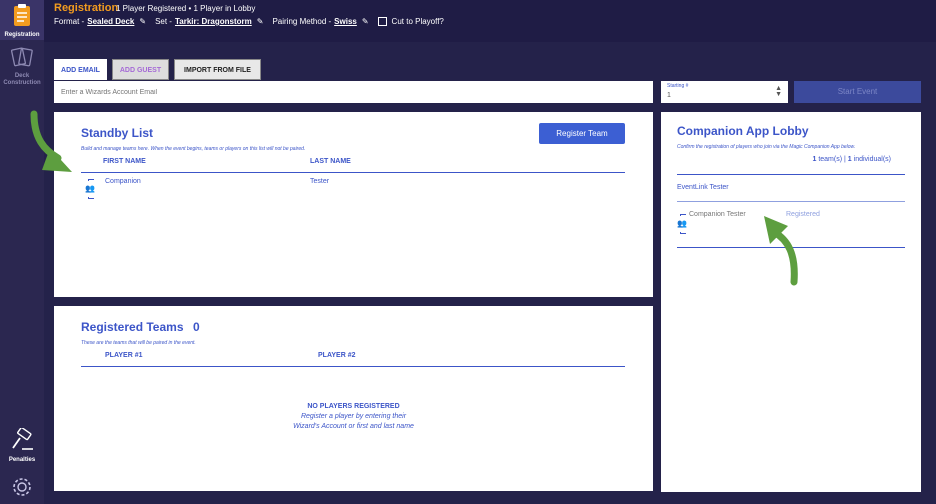 The height and width of the screenshot is (504, 936). What do you see at coordinates (22, 35) in the screenshot?
I see `sidebar-item-label: Registration` at bounding box center [22, 35].